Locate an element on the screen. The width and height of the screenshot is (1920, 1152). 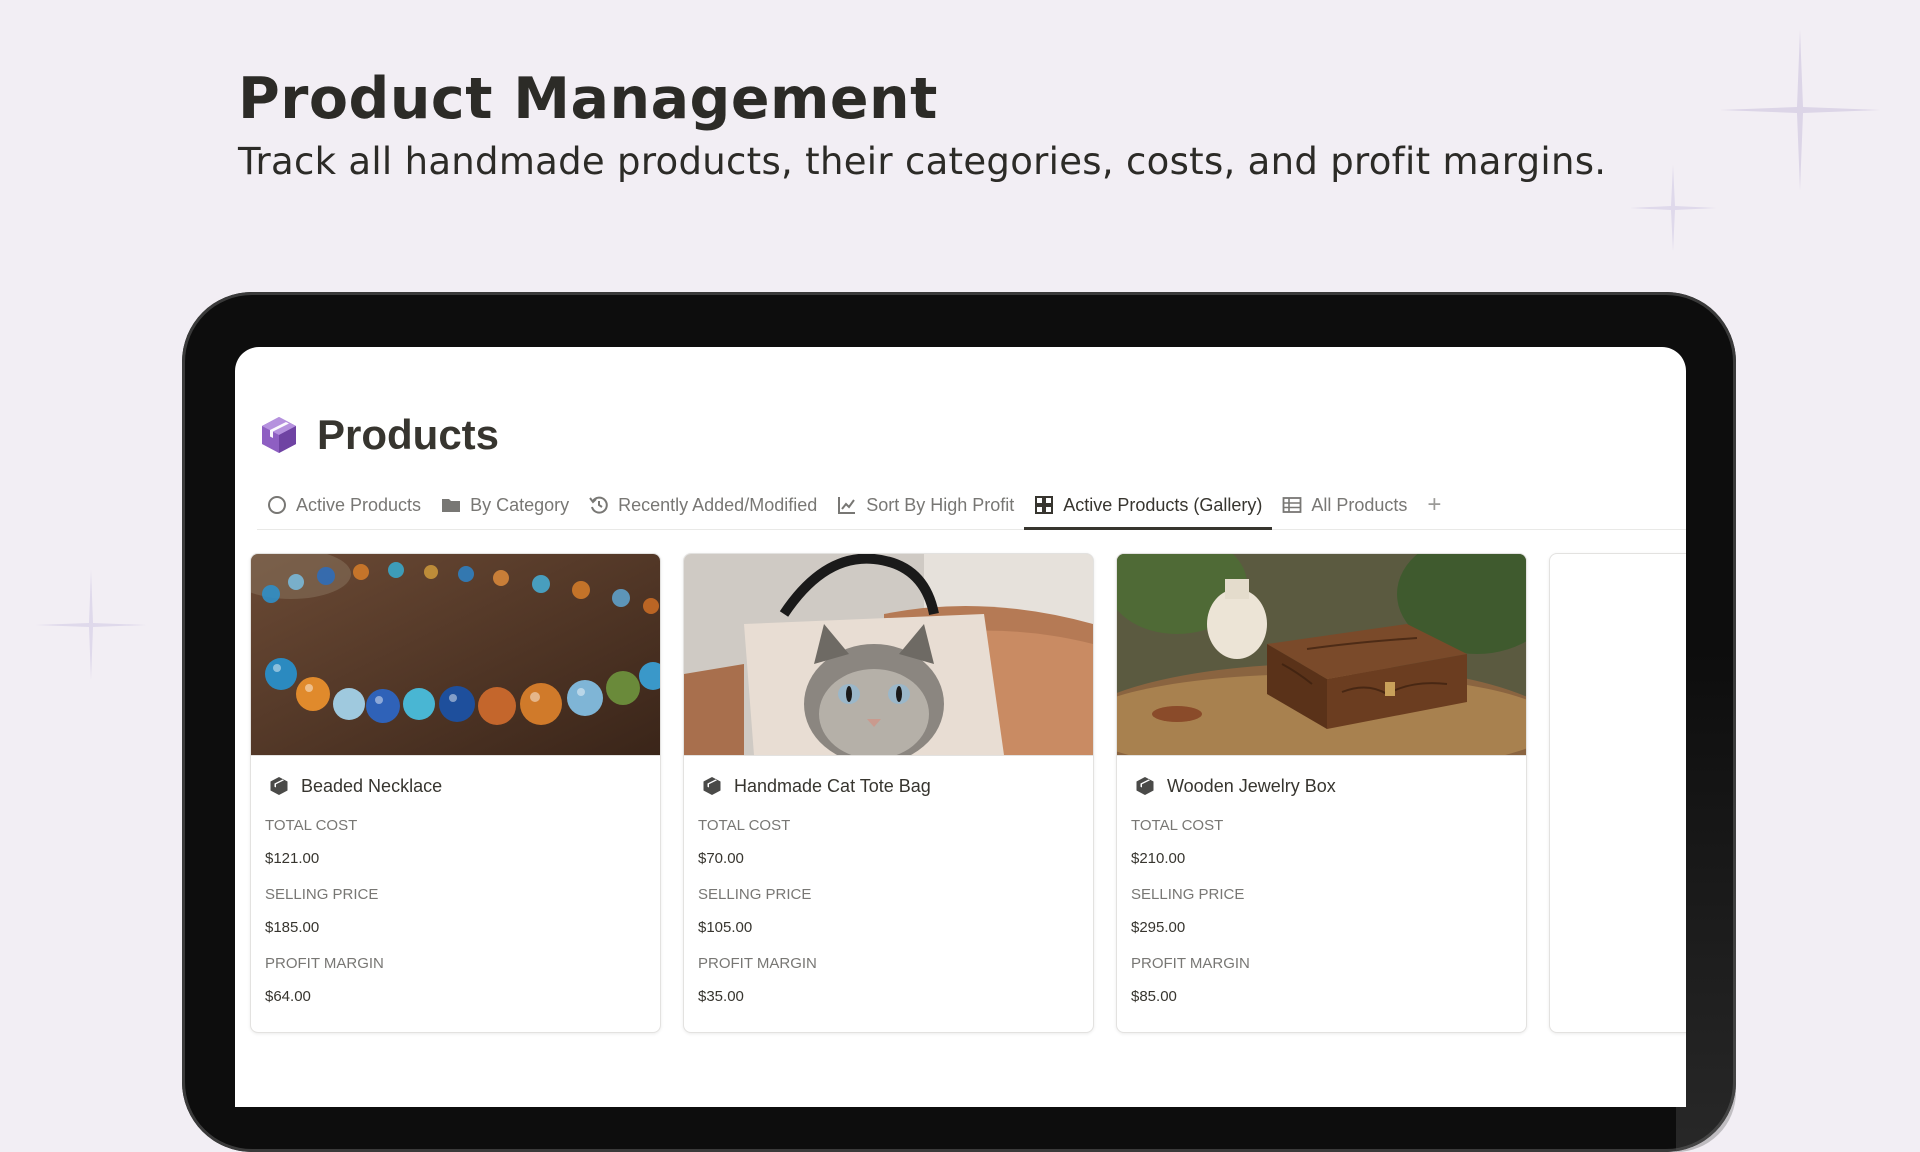
plus-icon: + is located at coordinates (1434, 505).